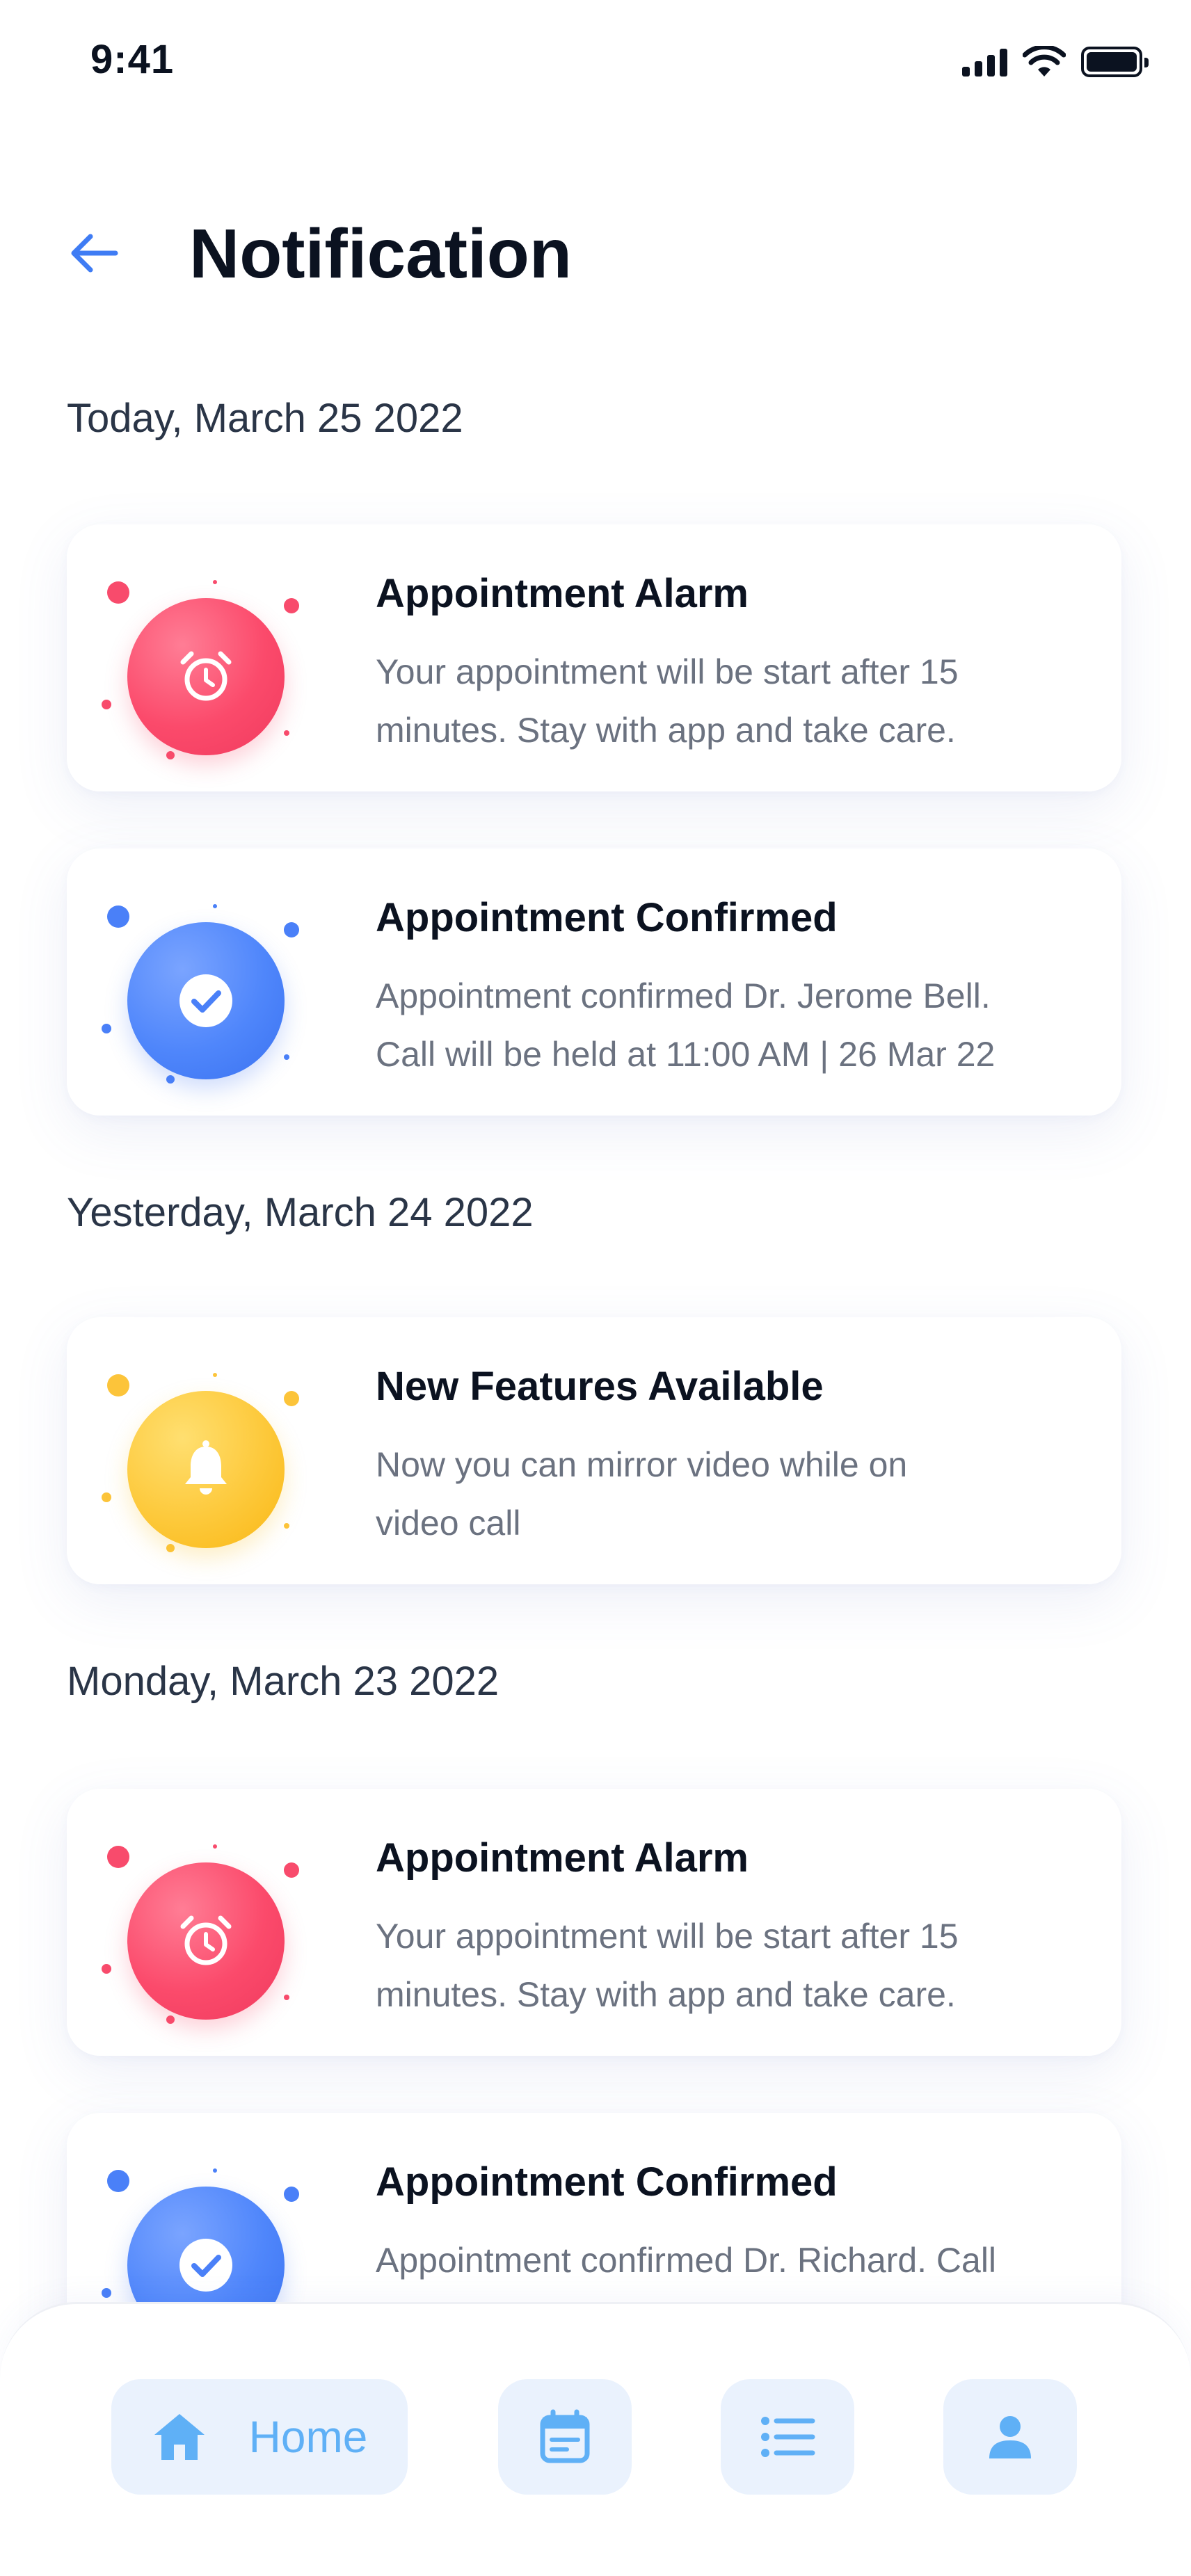 Image resolution: width=1191 pixels, height=2576 pixels. I want to click on cellular-signal-icon, so click(985, 62).